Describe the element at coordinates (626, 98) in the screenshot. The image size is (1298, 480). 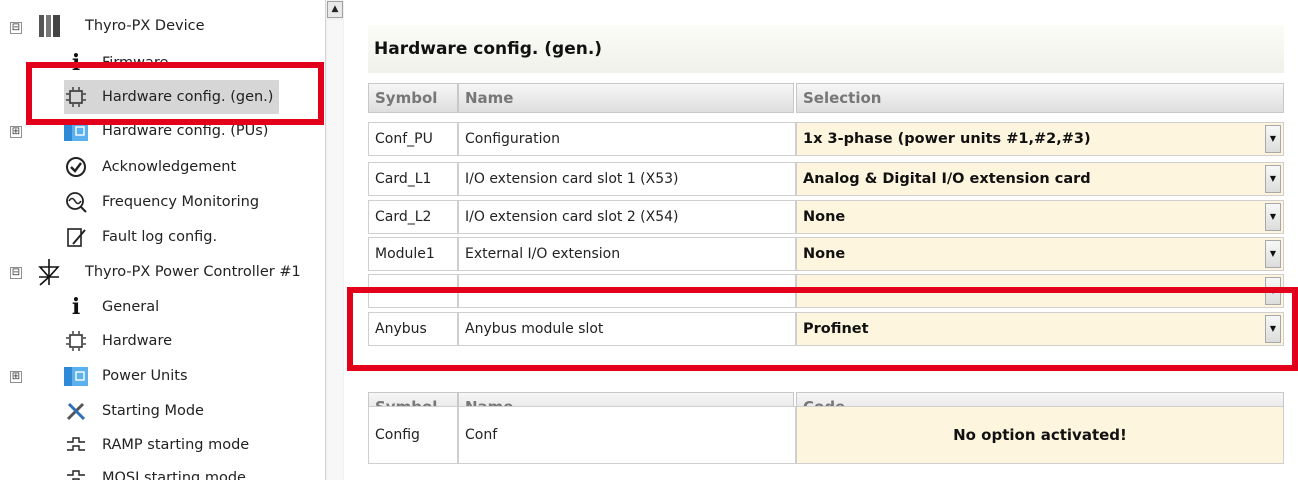
I see `column-header-name: Name` at that location.